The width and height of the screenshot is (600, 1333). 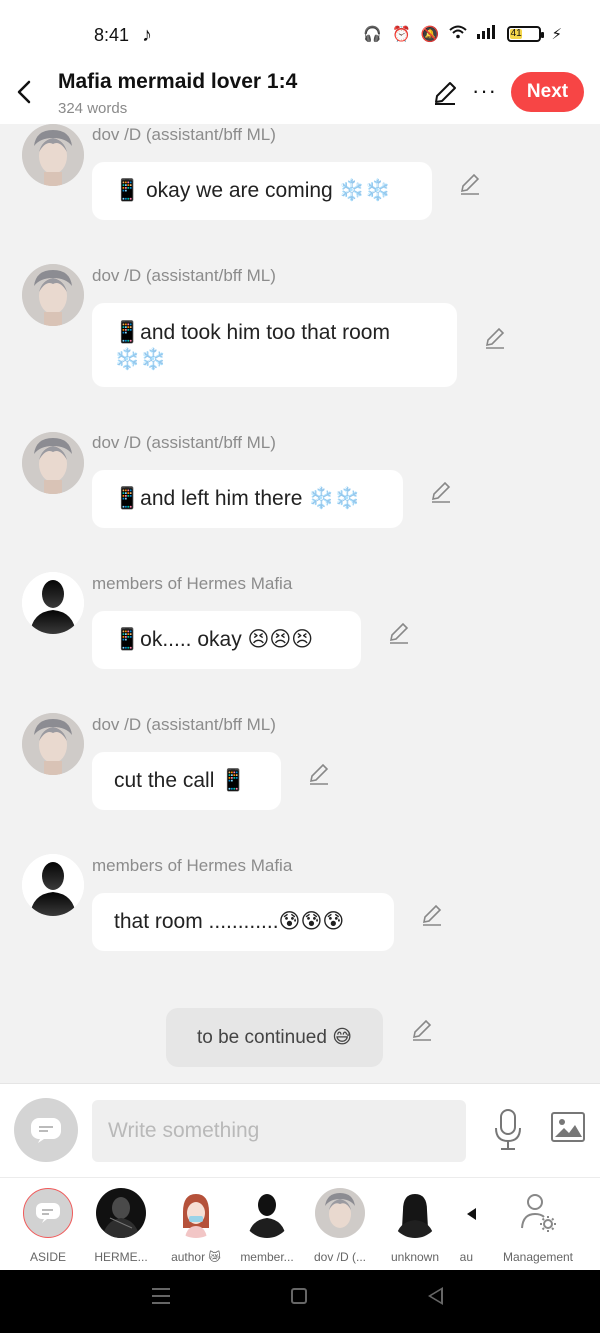 What do you see at coordinates (538, 1213) in the screenshot?
I see `management-icon` at bounding box center [538, 1213].